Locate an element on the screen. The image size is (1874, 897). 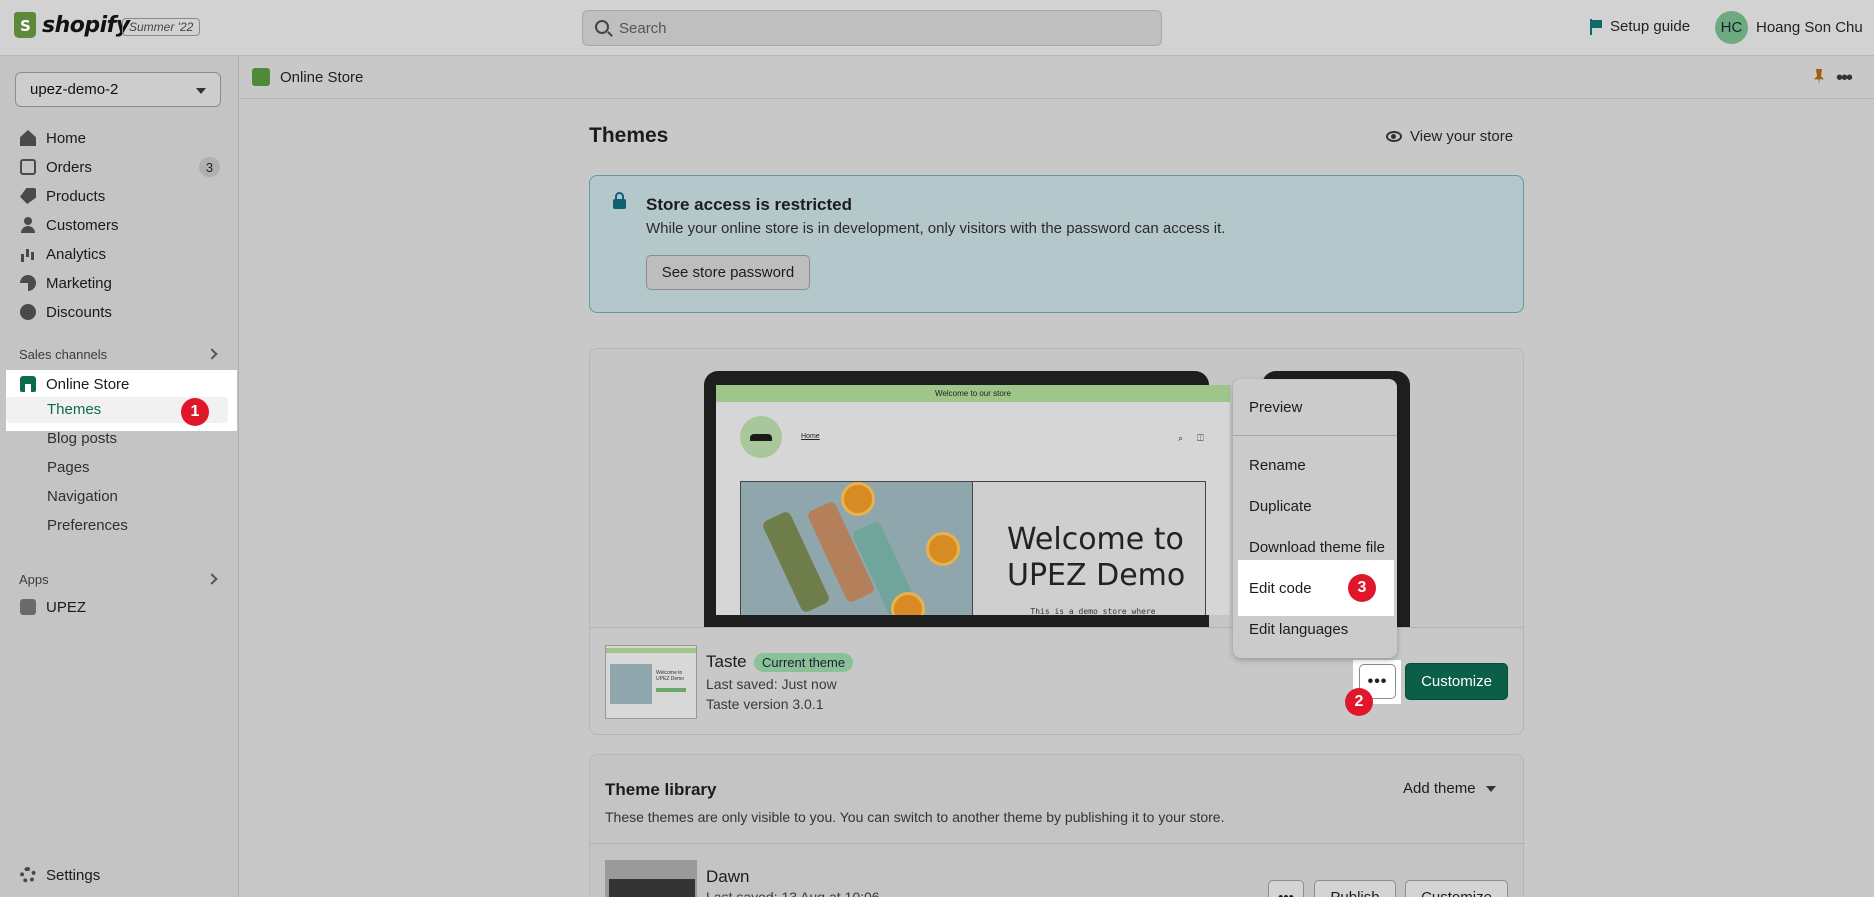
sidebar-item-label: Orders is located at coordinates (69, 167).